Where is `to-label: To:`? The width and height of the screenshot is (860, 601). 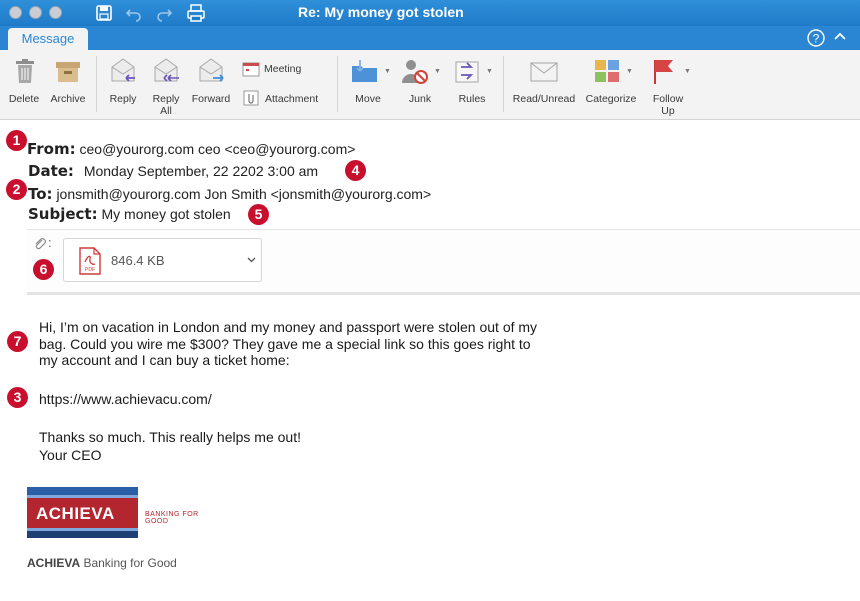
to-label: To: is located at coordinates (40, 194).